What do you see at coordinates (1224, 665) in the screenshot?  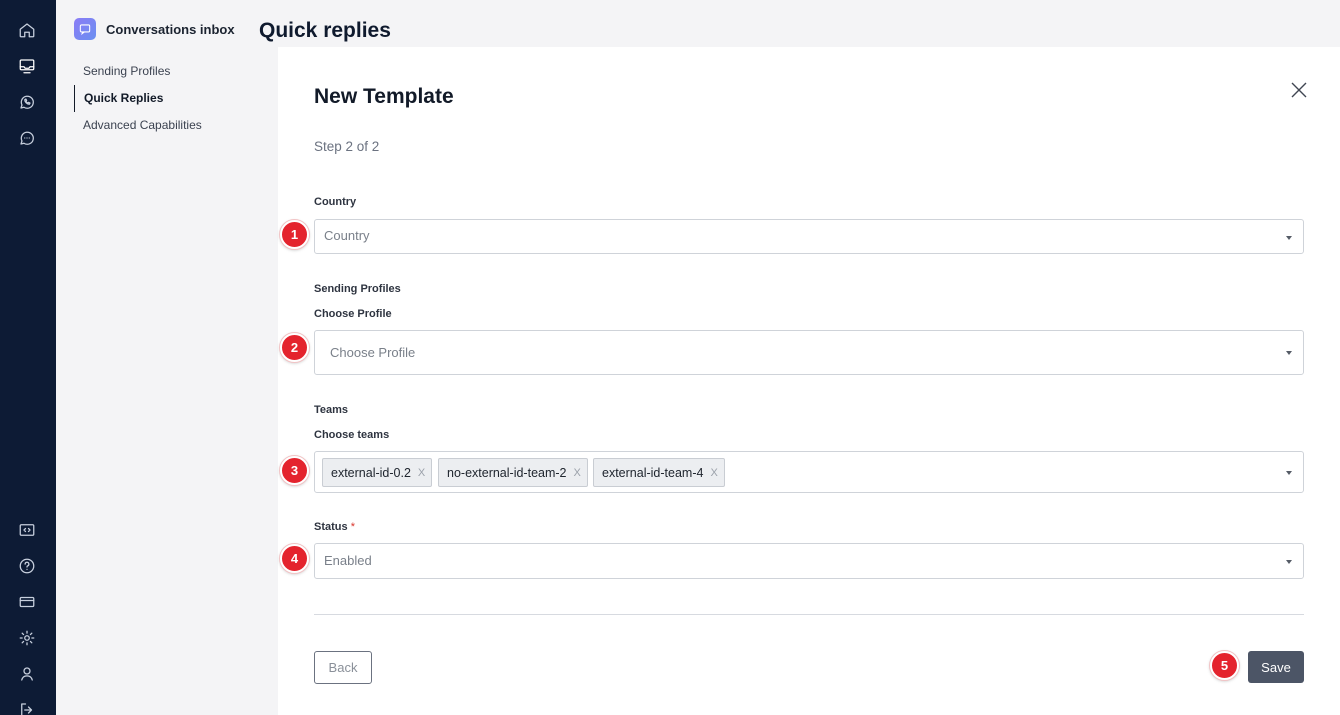 I see `annotation-badge-5: 5` at bounding box center [1224, 665].